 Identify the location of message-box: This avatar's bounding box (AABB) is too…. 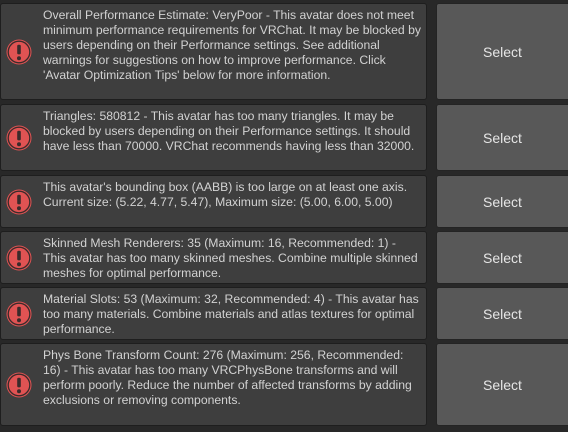
(213, 201).